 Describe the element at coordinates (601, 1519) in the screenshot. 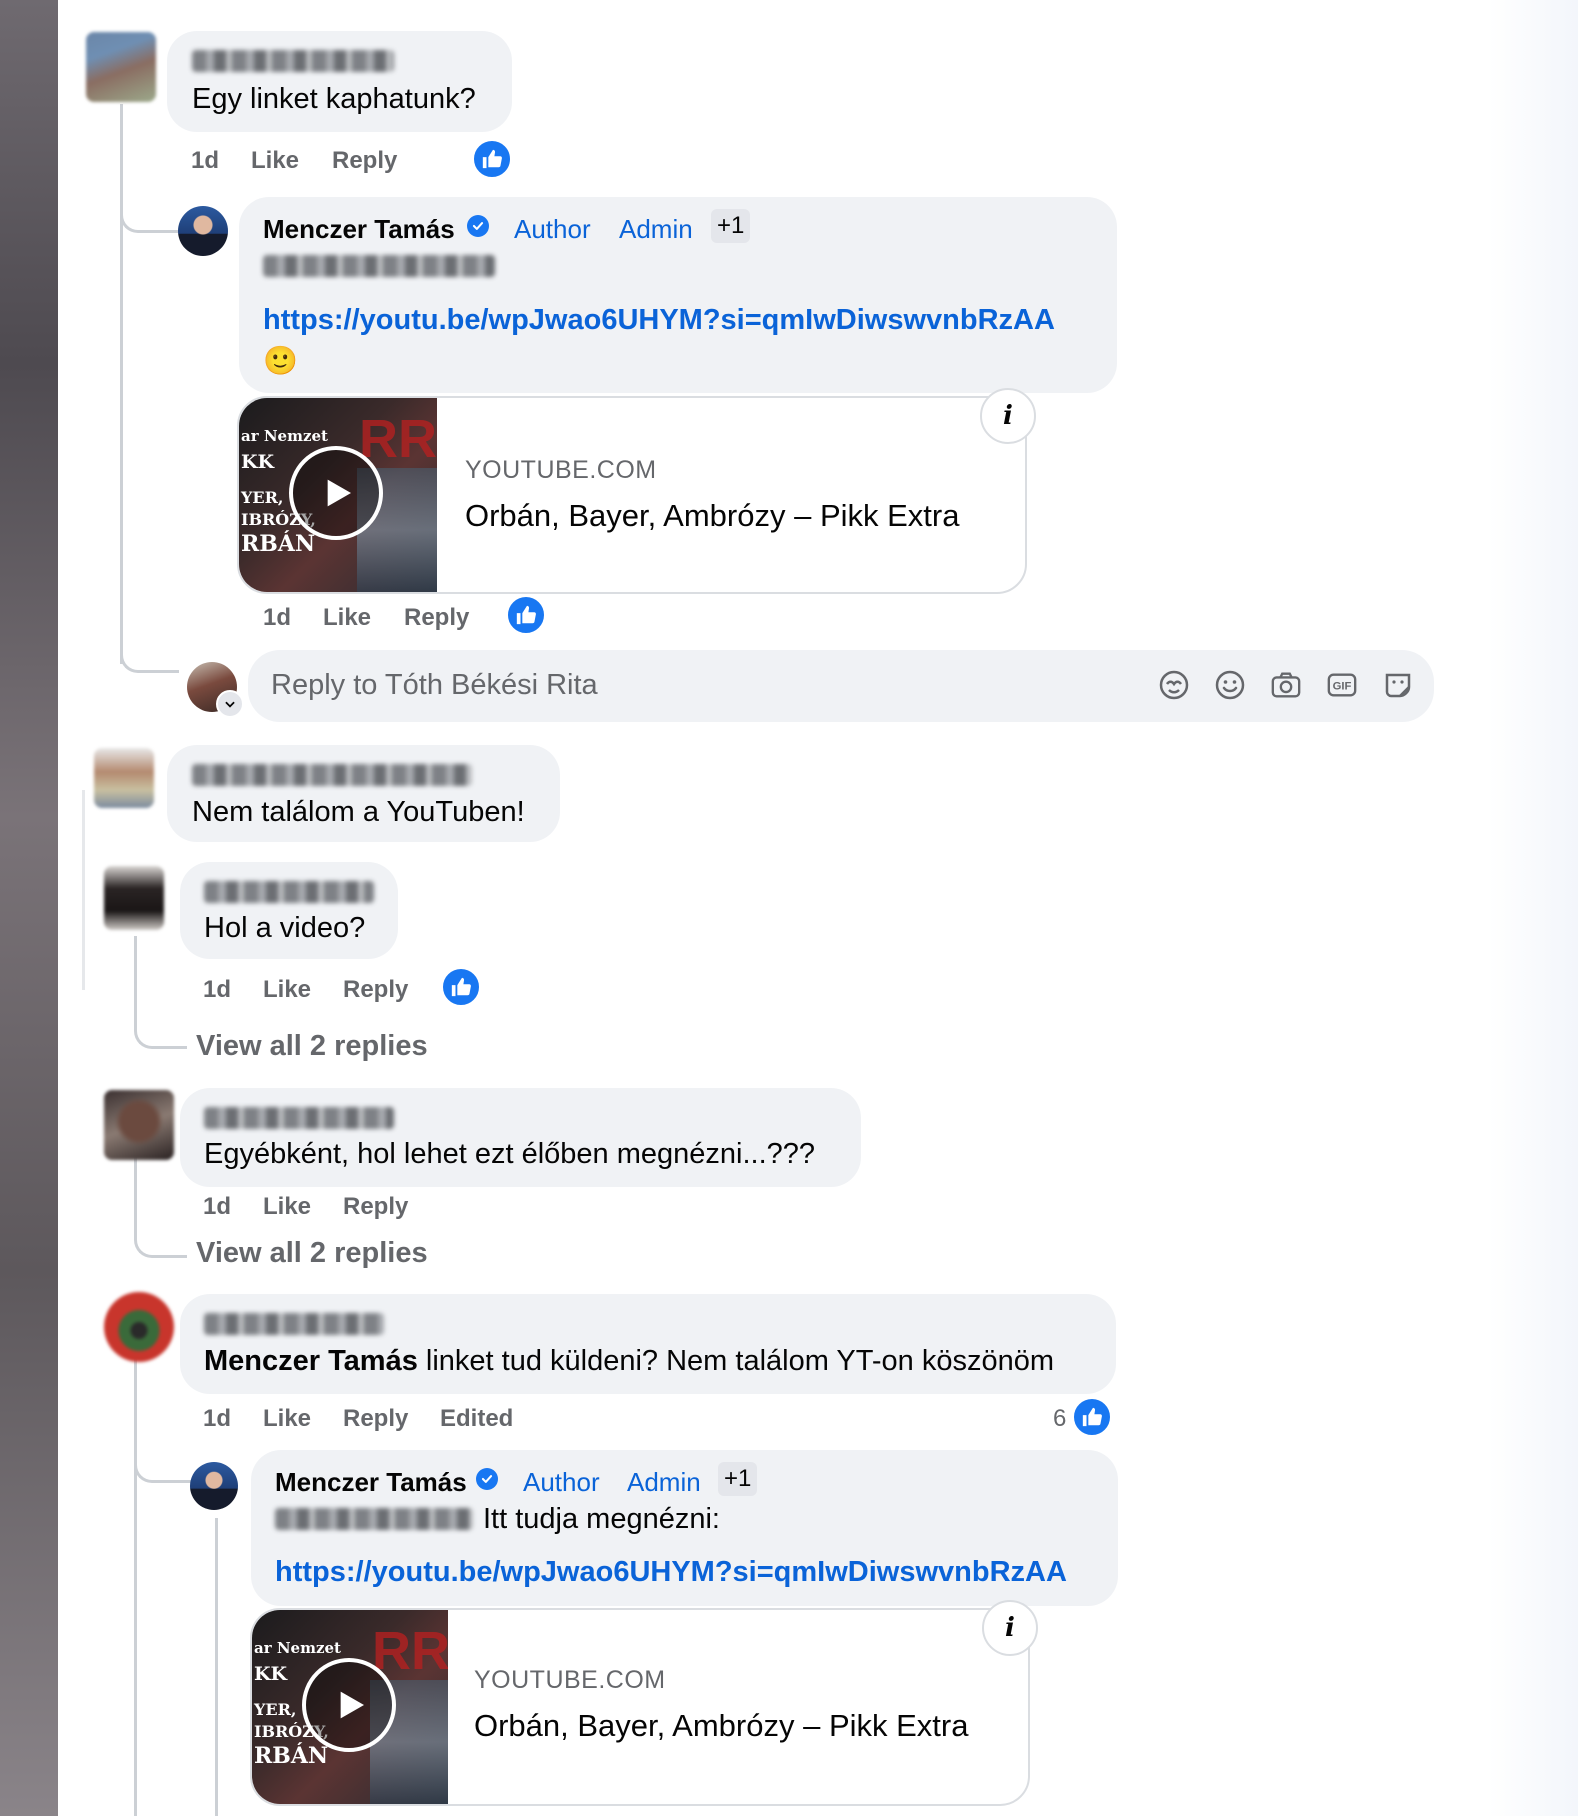

I see `reply-text: Itt tudja megnézni:` at that location.